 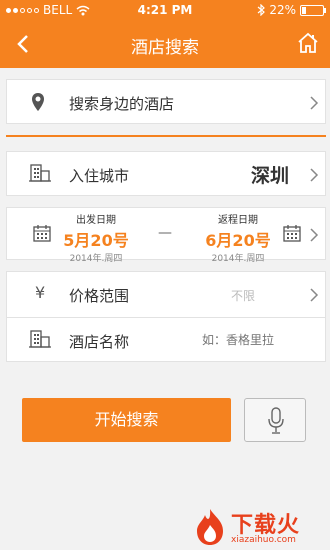 What do you see at coordinates (99, 296) in the screenshot?
I see `price-label: 价格范围` at bounding box center [99, 296].